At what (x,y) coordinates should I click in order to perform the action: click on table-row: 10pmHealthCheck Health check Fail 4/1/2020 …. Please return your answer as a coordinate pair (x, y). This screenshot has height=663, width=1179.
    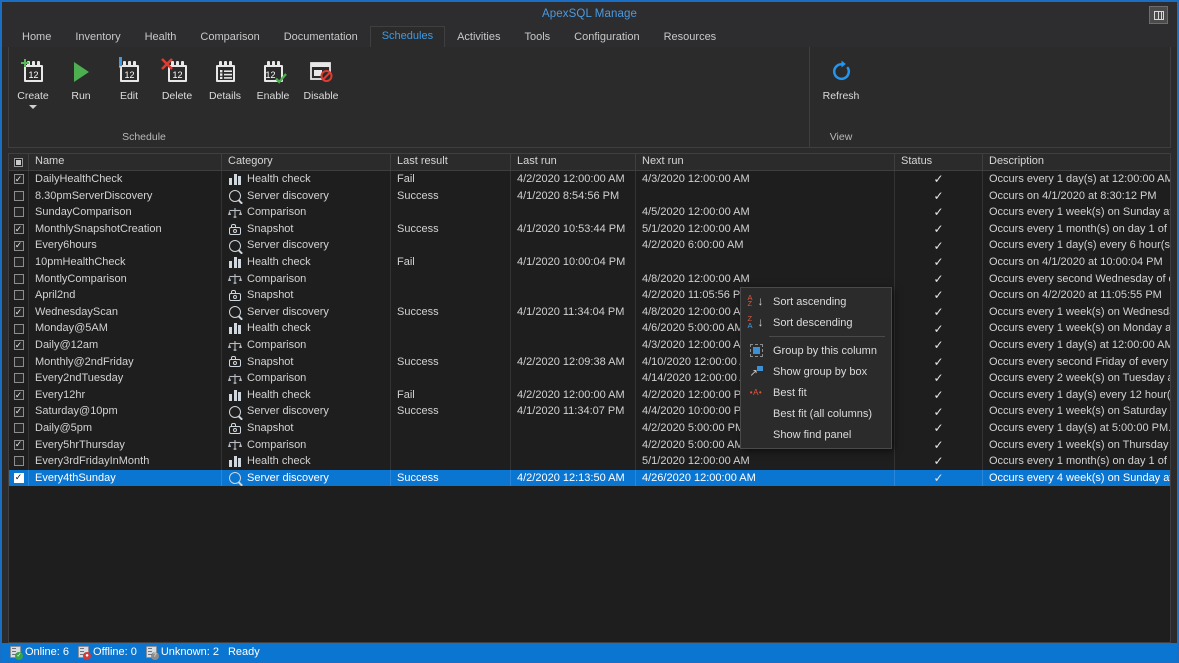
    Looking at the image, I should click on (589, 262).